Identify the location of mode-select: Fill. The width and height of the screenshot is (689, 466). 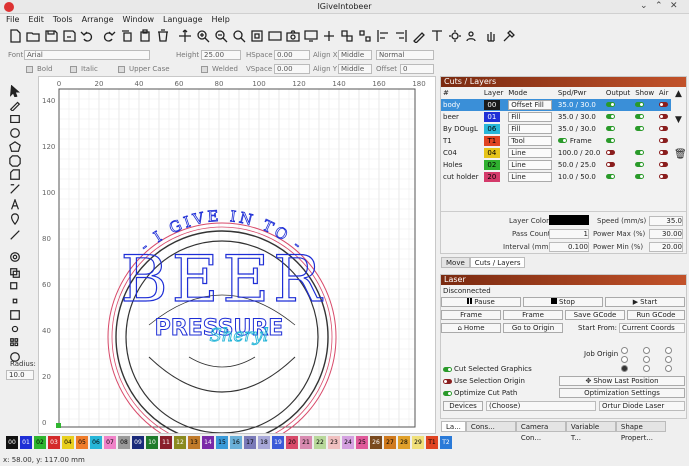
(530, 117).